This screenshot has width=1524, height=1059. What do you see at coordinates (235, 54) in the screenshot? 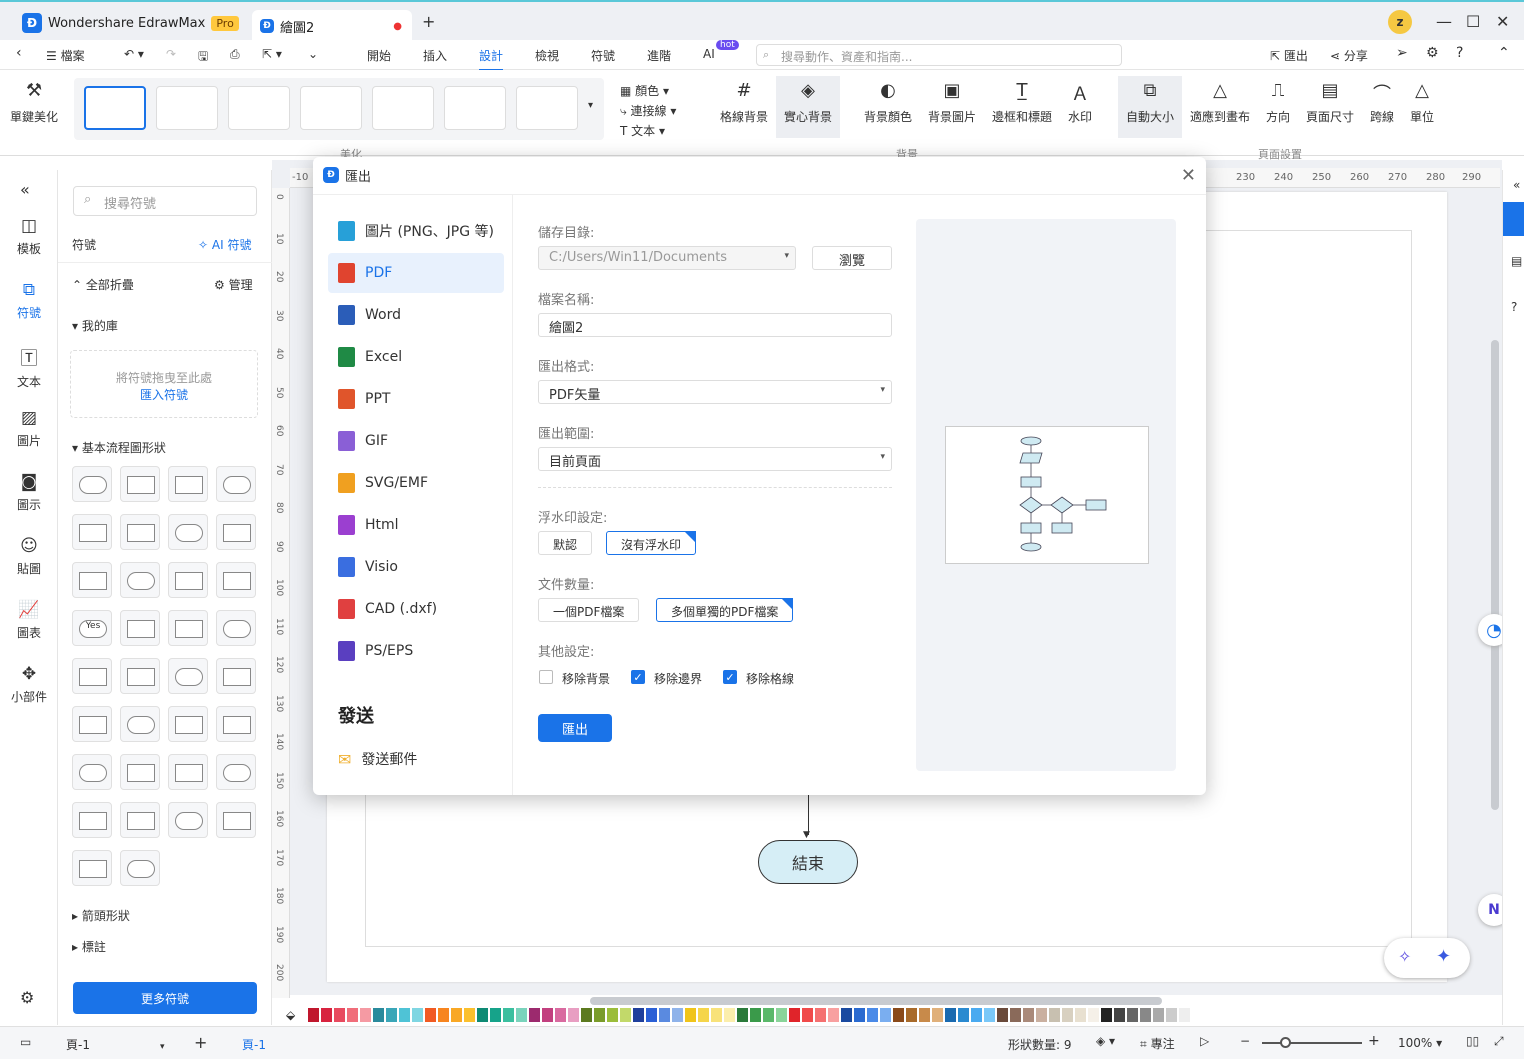
I see `print-icon: ⎙` at bounding box center [235, 54].